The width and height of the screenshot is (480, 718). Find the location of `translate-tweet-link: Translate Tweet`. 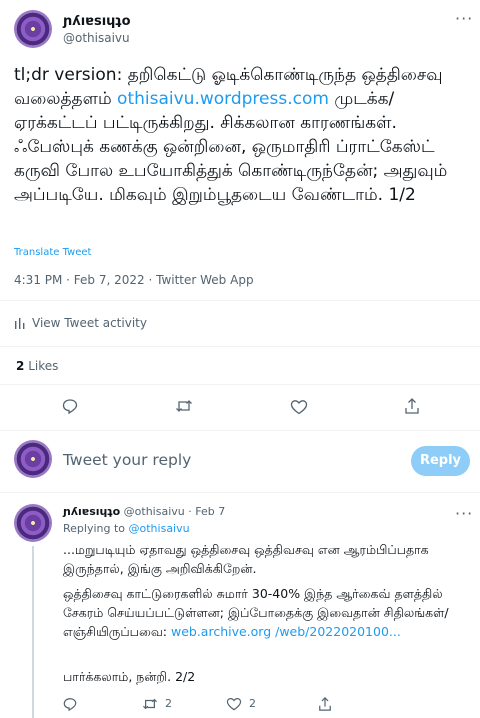

translate-tweet-link: Translate Tweet is located at coordinates (52, 252).